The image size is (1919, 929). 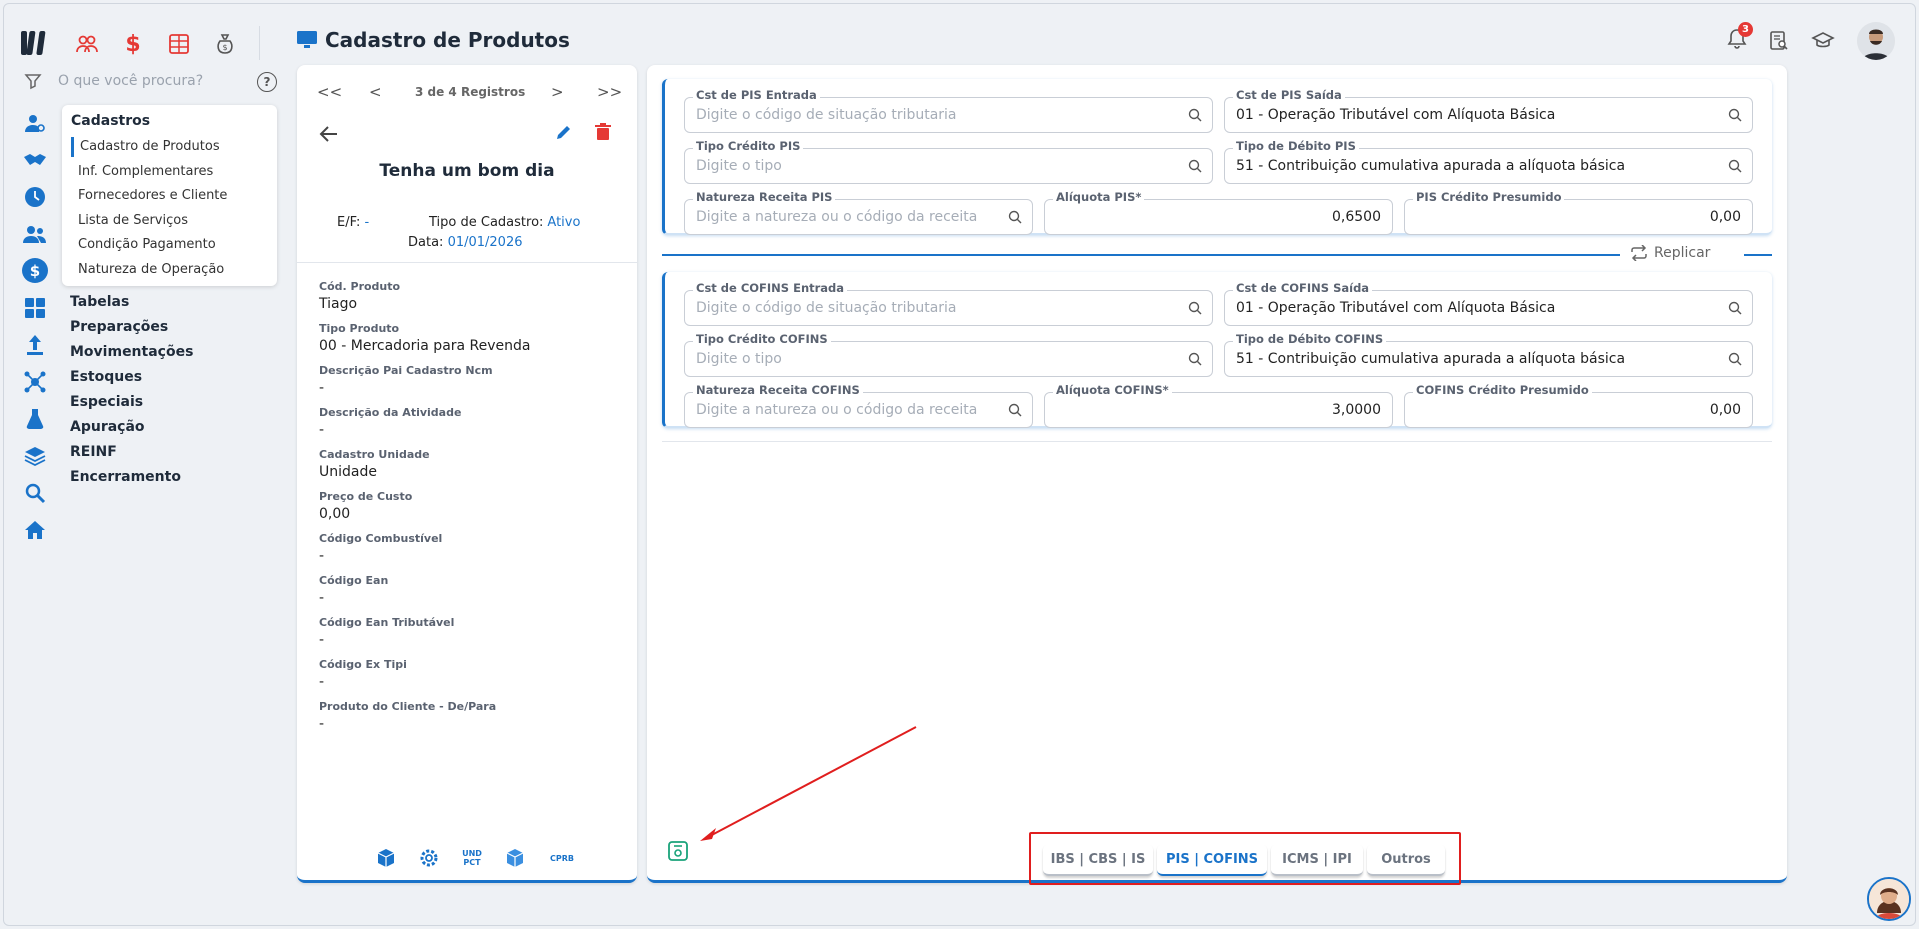 What do you see at coordinates (35, 196) in the screenshot?
I see `clock-icon` at bounding box center [35, 196].